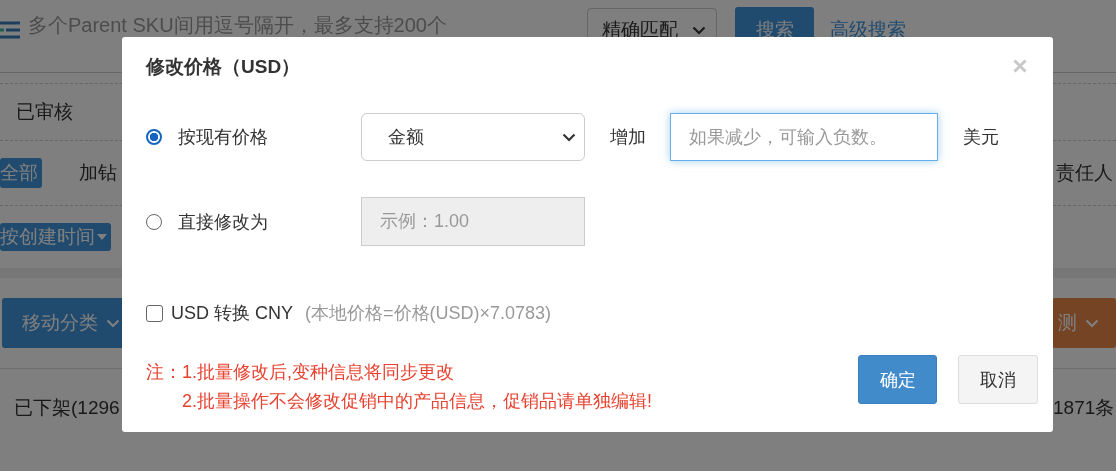 This screenshot has width=1116, height=471. Describe the element at coordinates (473, 137) in the screenshot. I see `amount-select: 金额` at that location.